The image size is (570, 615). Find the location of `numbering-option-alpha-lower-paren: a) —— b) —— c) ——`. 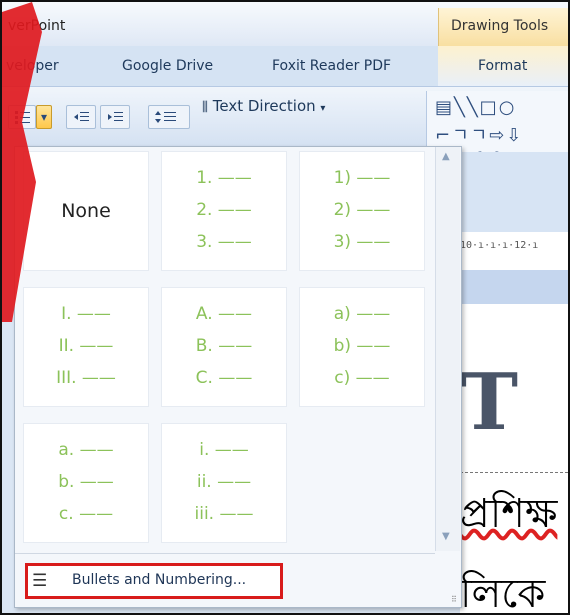

numbering-option-alpha-lower-paren: a) —— b) —— c) —— is located at coordinates (362, 347).